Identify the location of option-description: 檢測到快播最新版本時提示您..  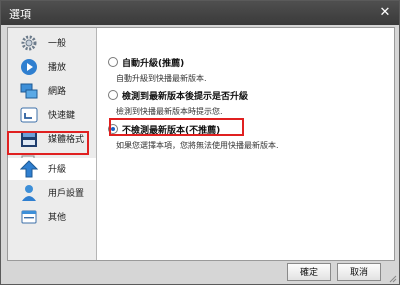
(169, 111).